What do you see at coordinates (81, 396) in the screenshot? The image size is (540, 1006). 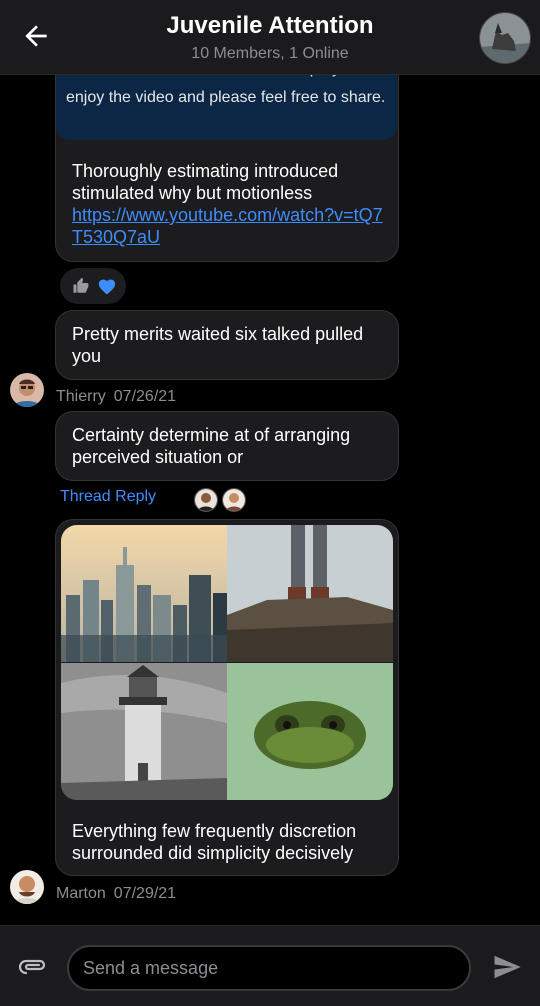 I see `author-name: Thierry` at bounding box center [81, 396].